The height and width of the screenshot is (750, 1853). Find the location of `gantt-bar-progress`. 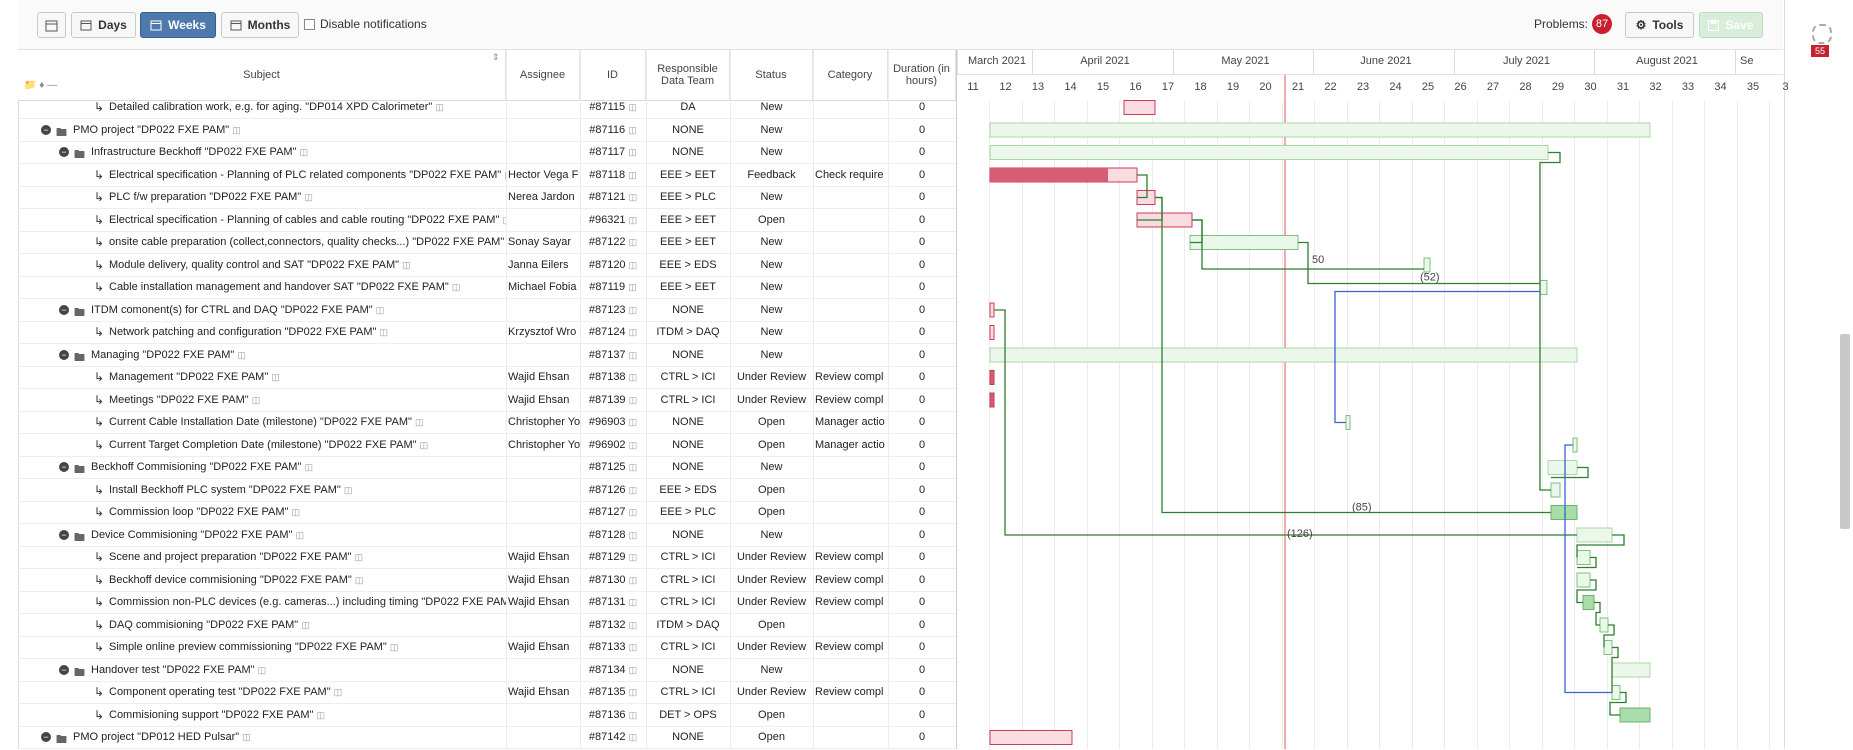

gantt-bar-progress is located at coordinates (1049, 175).